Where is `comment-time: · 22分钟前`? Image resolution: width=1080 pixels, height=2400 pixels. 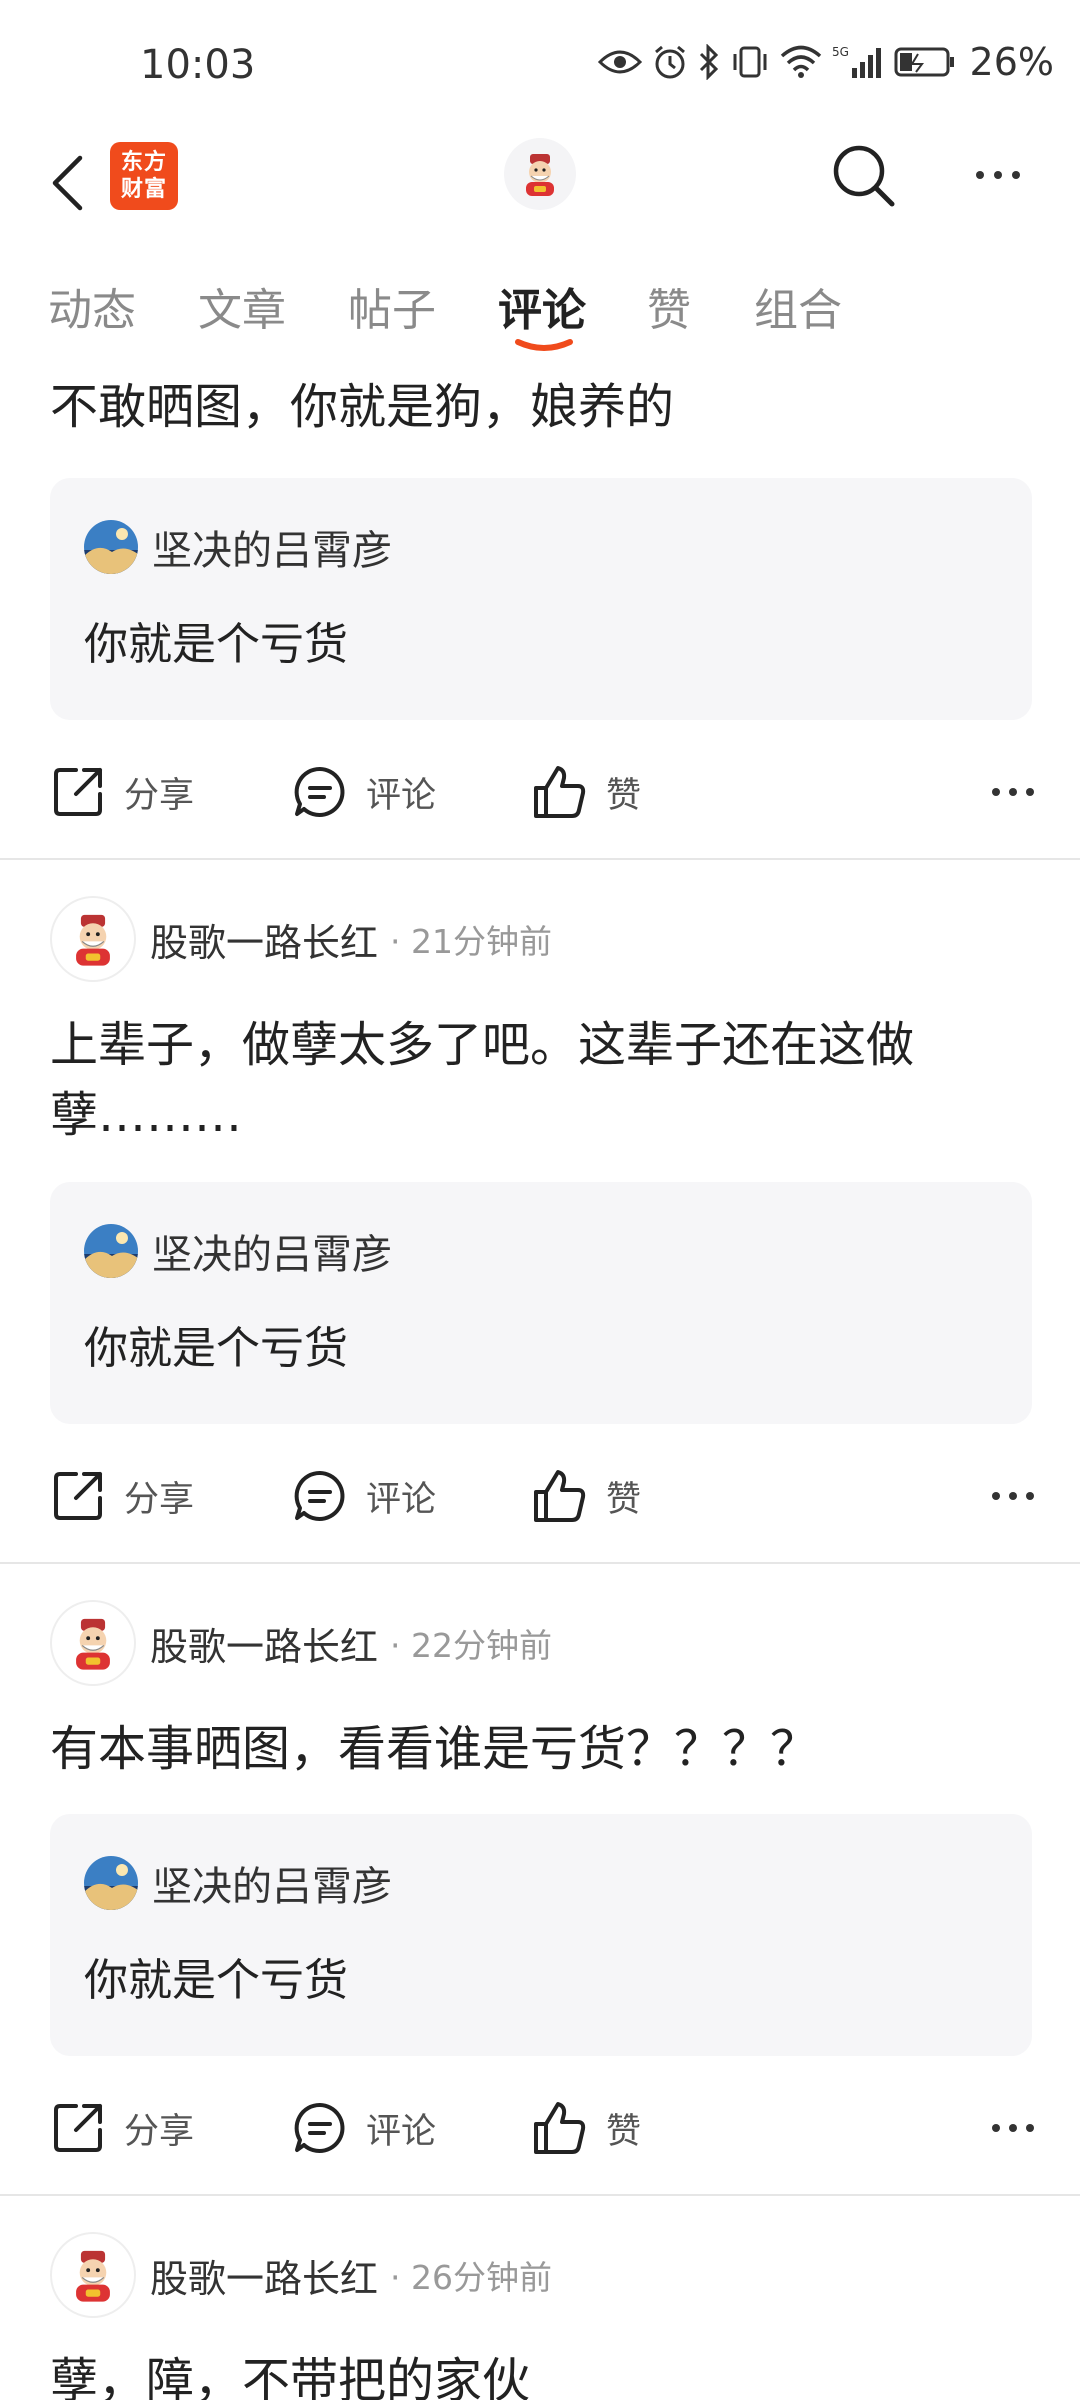 comment-time: · 22分钟前 is located at coordinates (471, 1645).